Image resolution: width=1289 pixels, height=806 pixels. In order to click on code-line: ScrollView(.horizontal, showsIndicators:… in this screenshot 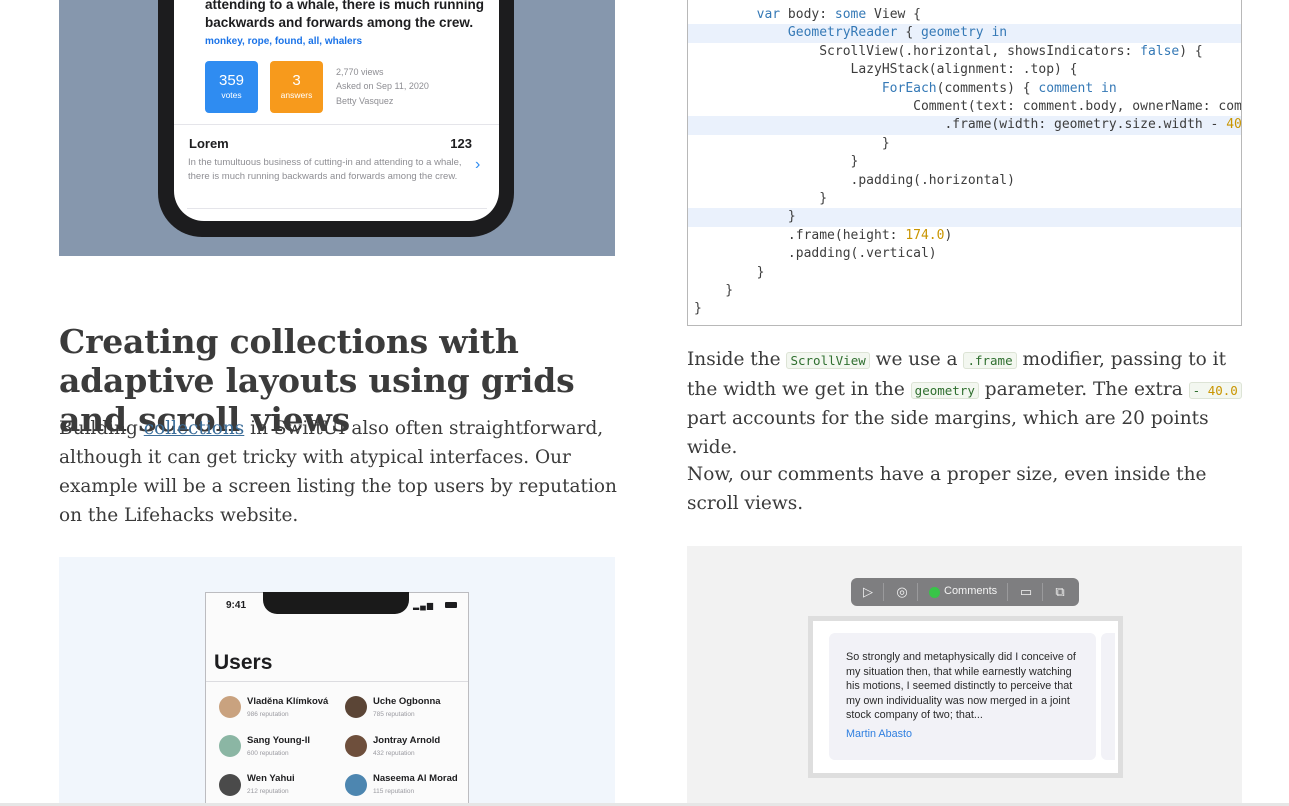, I will do `click(948, 51)`.